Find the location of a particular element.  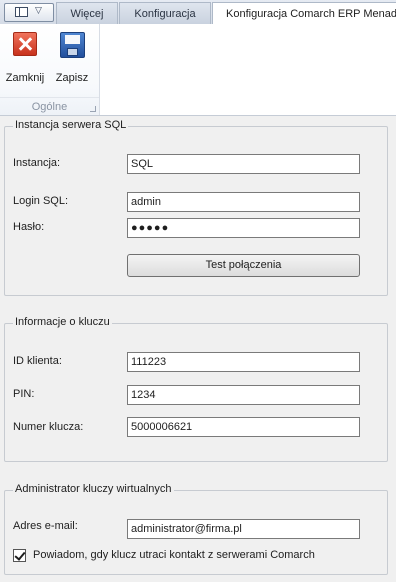

pin-label: PIN: is located at coordinates (24, 394).